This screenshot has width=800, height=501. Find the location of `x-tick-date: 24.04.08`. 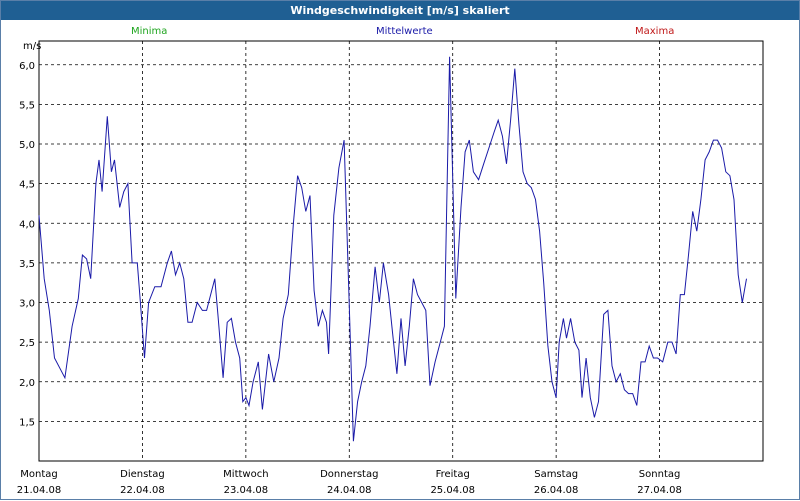

x-tick-date: 24.04.08 is located at coordinates (349, 490).